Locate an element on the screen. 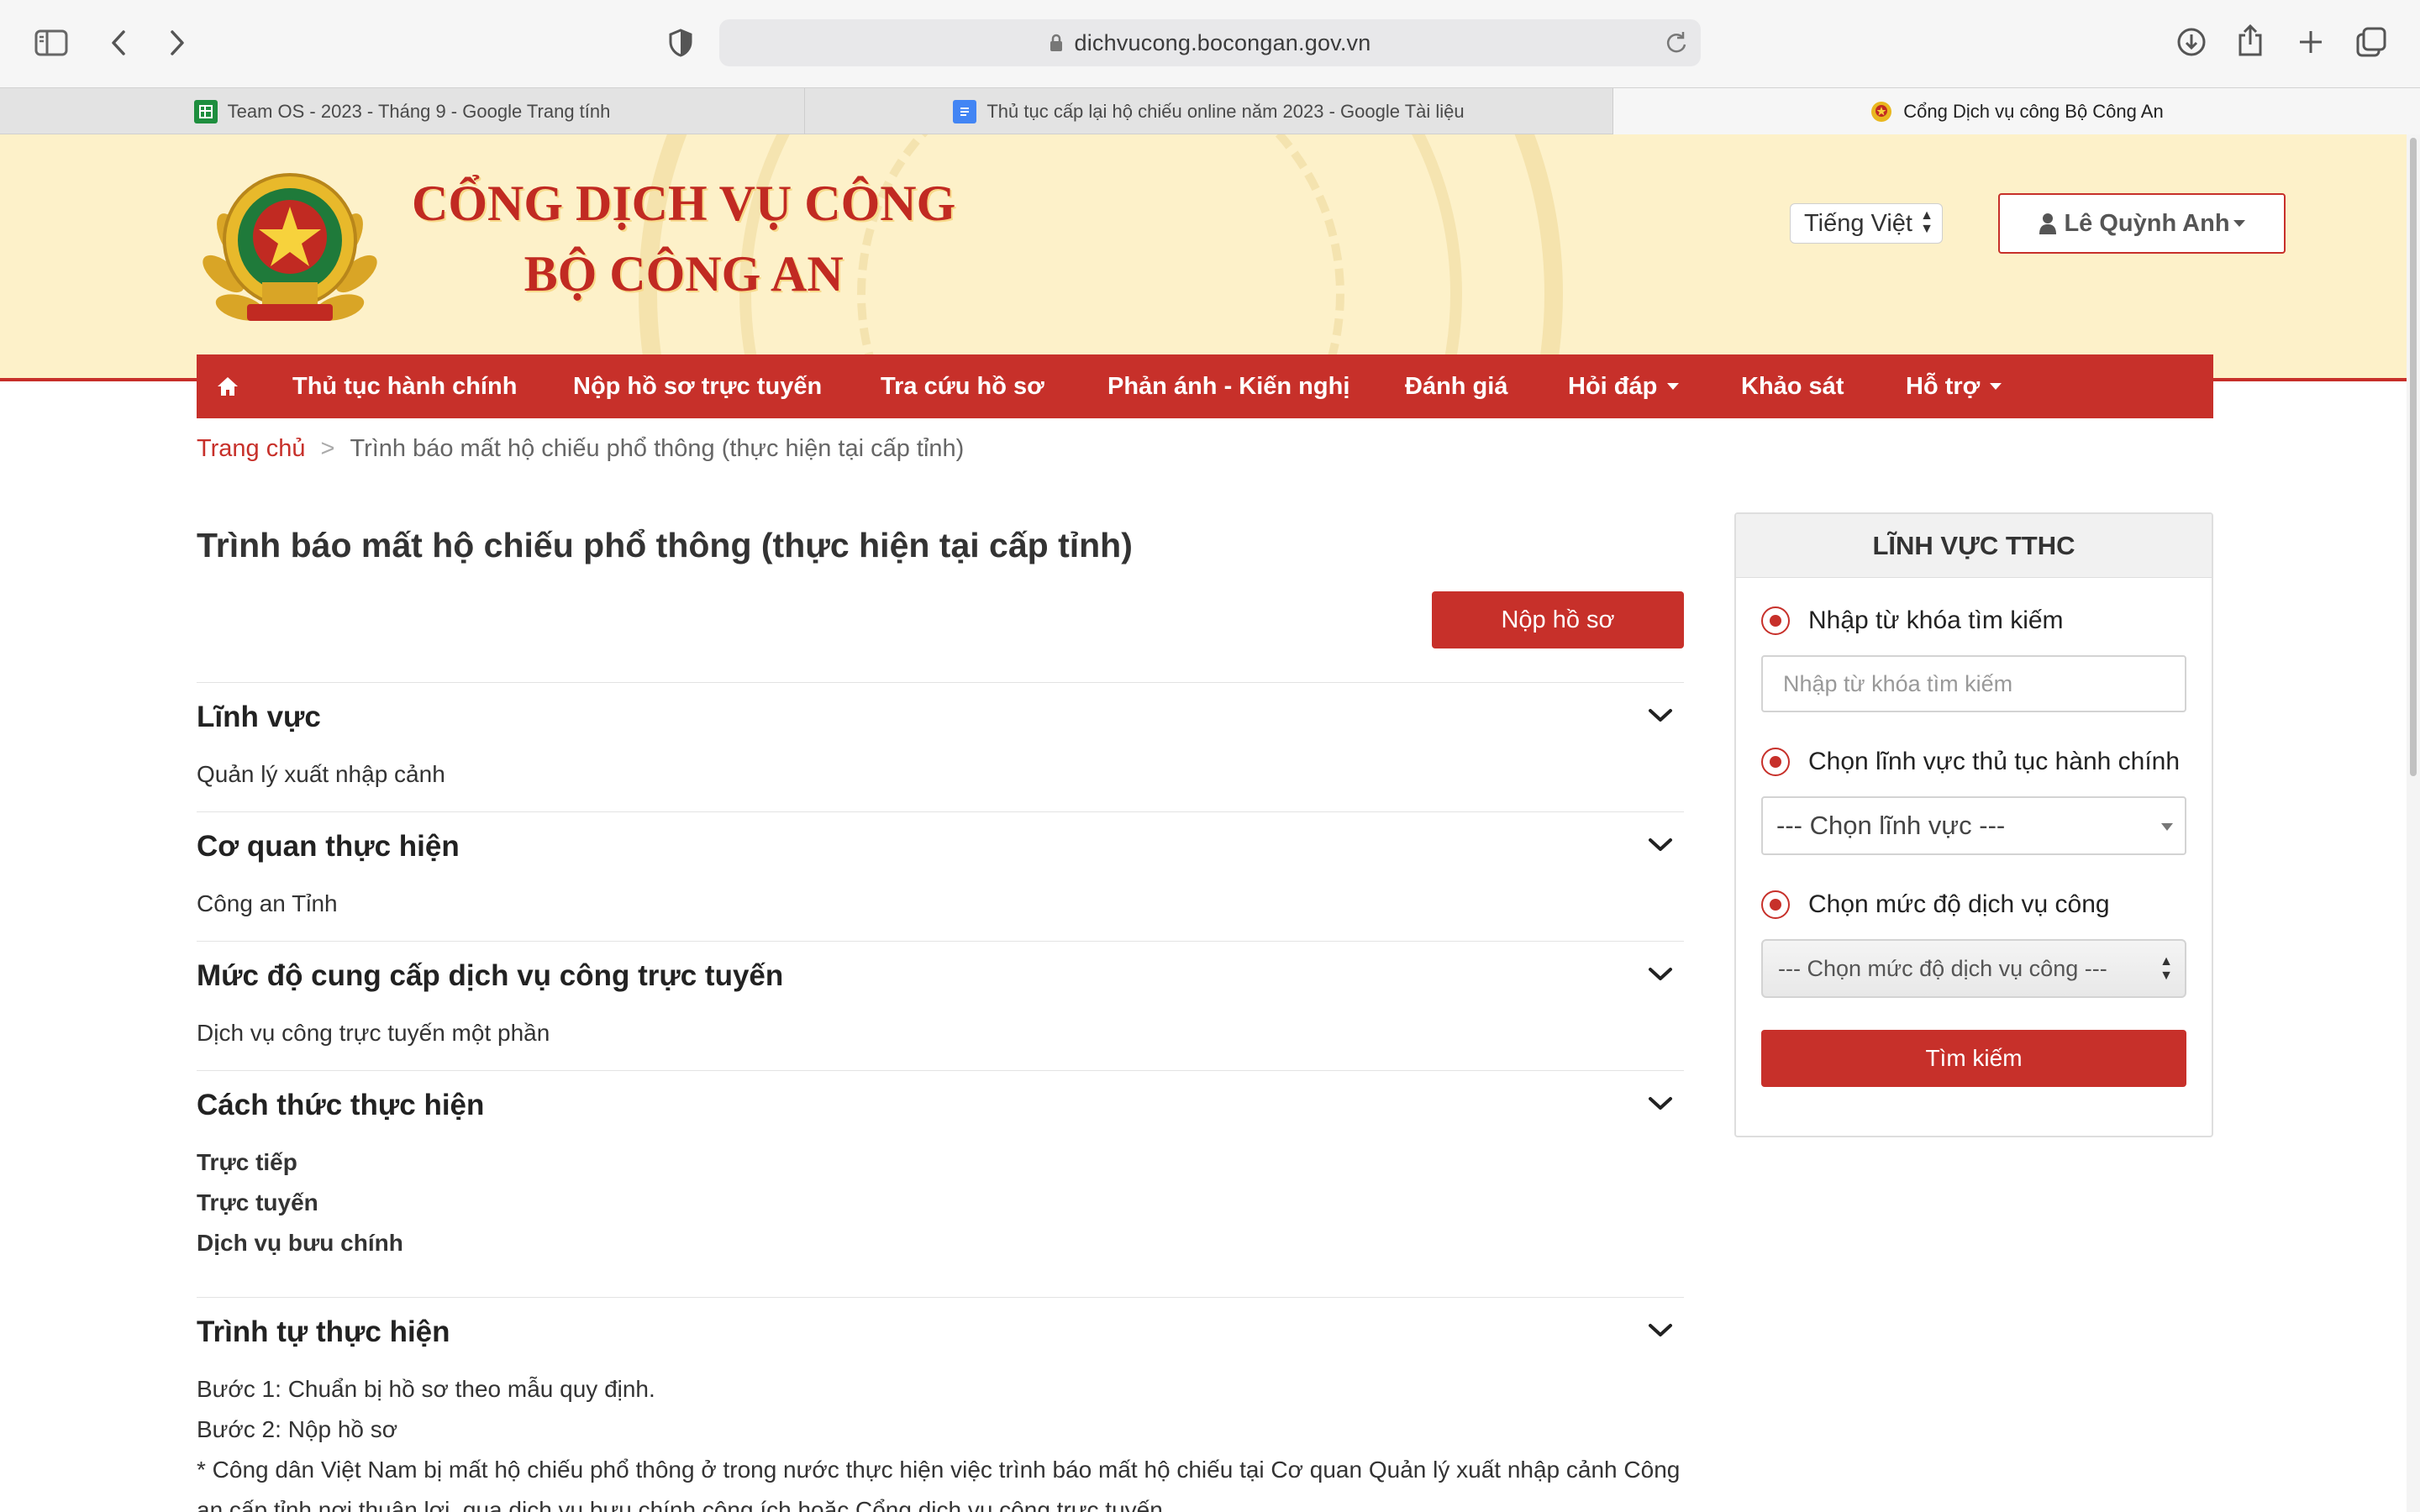 This screenshot has height=1512, width=2420. radio-label: Chọn mức độ dịch vụ công is located at coordinates (1959, 904).